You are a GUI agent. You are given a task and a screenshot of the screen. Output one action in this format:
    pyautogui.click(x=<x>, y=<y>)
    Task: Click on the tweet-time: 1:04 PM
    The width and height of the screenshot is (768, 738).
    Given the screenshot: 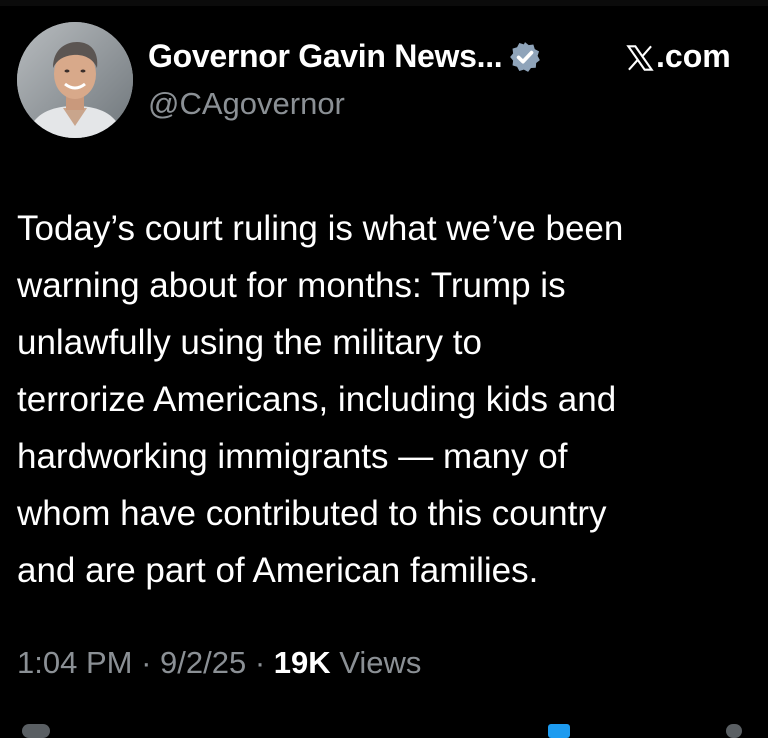 What is the action you would take?
    pyautogui.click(x=74, y=662)
    